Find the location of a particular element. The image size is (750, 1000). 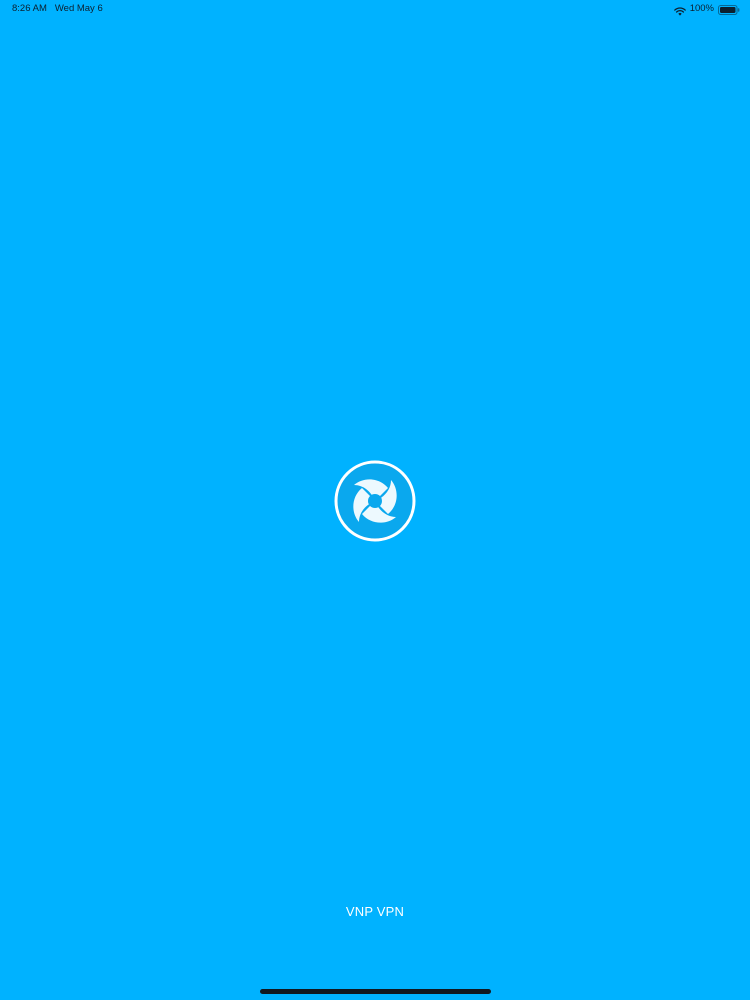

wifi-icon is located at coordinates (679, 10).